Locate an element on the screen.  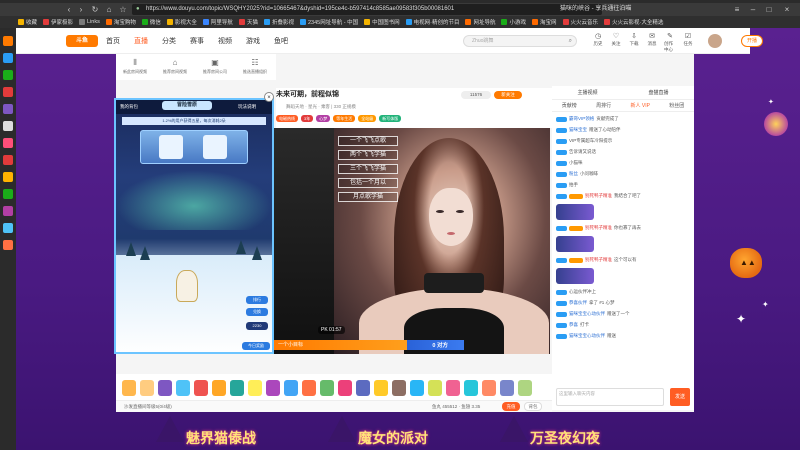
nav-live: 直播 is located at coordinates (141, 41).